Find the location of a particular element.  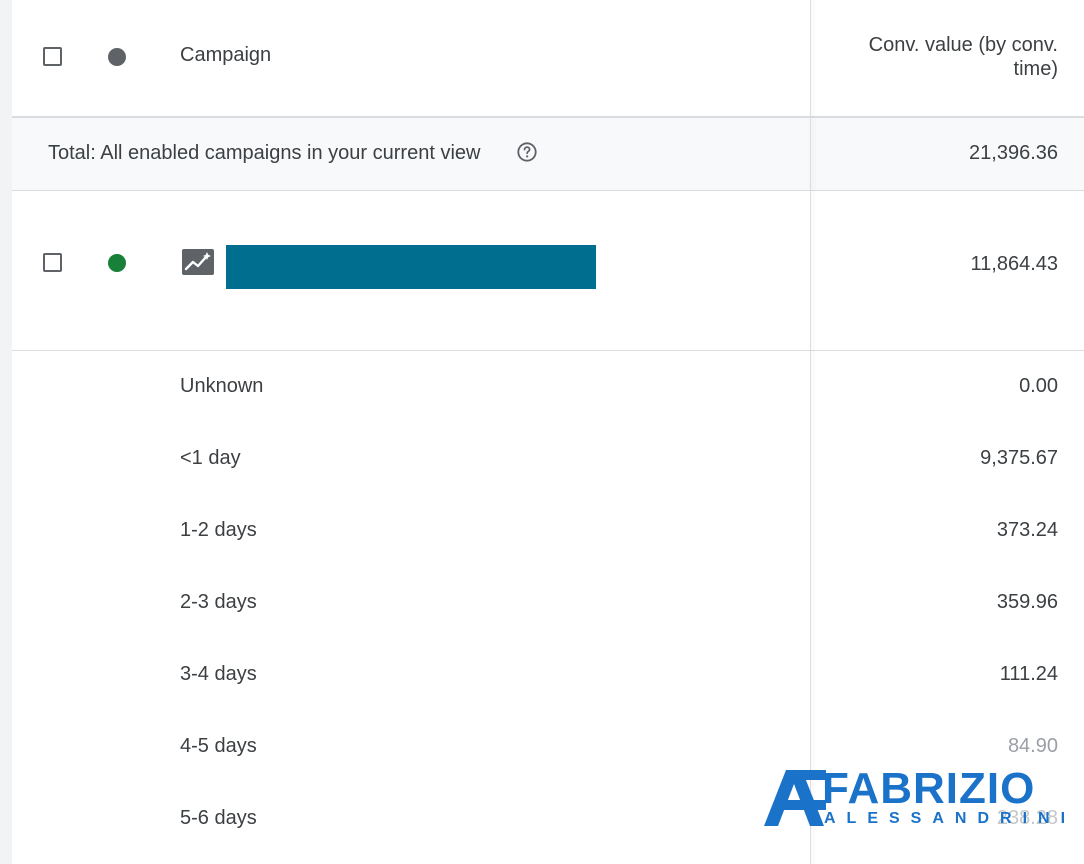

total-value: 21,396.36 is located at coordinates (1013, 153).